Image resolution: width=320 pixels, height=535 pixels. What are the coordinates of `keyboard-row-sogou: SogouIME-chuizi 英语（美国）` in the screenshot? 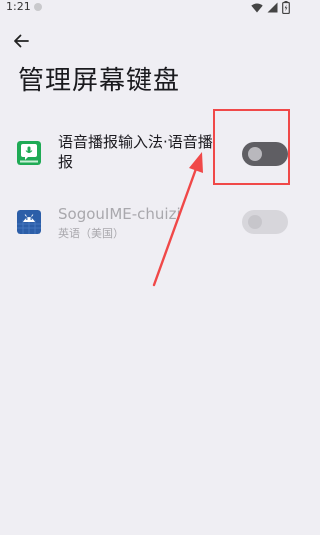 It's located at (150, 224).